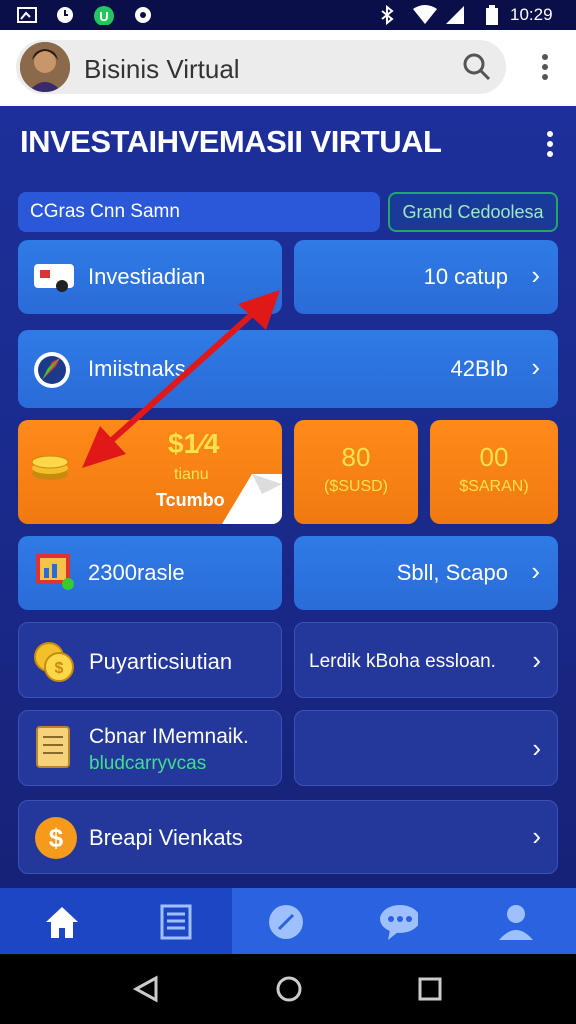  Describe the element at coordinates (477, 67) in the screenshot. I see `search-icon` at that location.